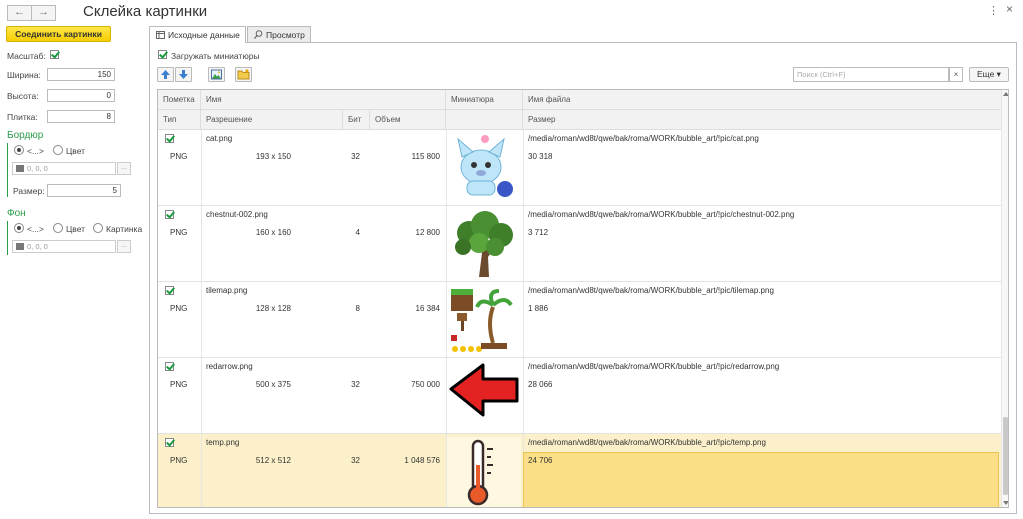 Image resolution: width=1023 pixels, height=519 pixels. Describe the element at coordinates (215, 56) in the screenshot. I see `load-thumbnails-label: Загружать миниатюры` at that location.